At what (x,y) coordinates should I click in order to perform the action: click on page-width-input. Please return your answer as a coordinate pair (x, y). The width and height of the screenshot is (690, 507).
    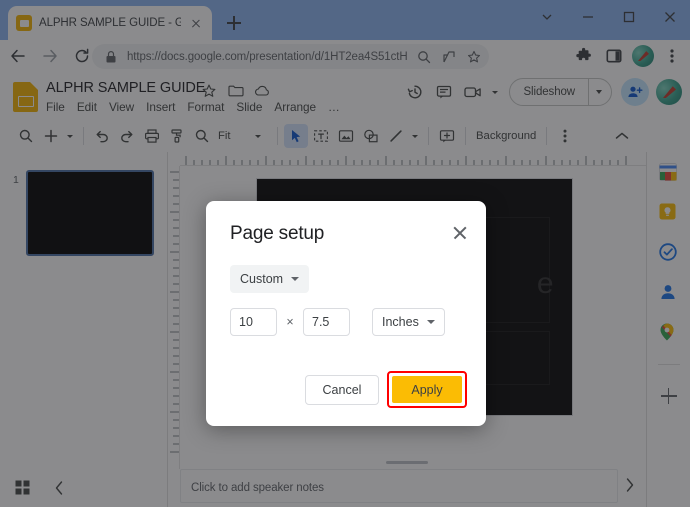
    Looking at the image, I should click on (253, 322).